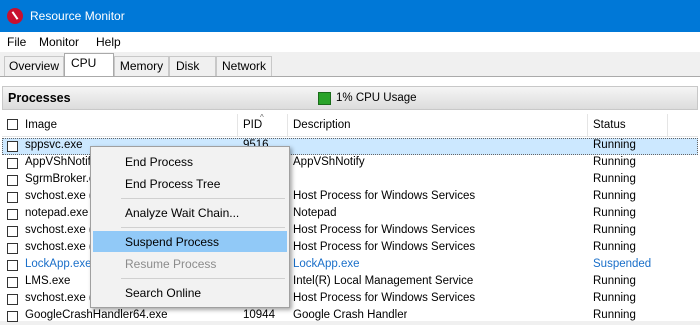 Image resolution: width=700 pixels, height=325 pixels. What do you see at coordinates (259, 315) in the screenshot?
I see `pid-cell: 10944` at bounding box center [259, 315].